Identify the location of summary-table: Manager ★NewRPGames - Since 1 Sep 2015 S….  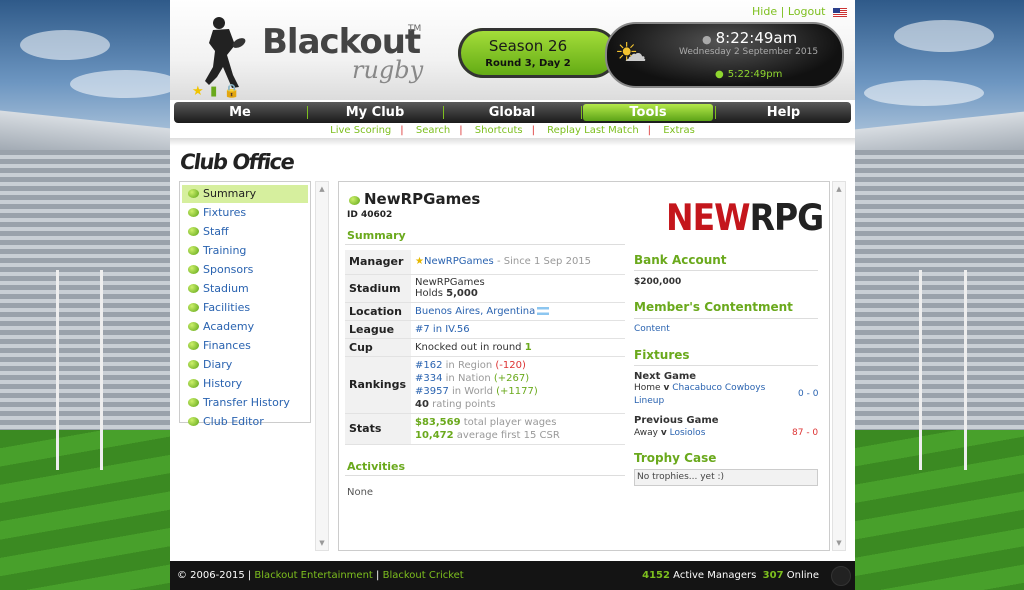
(485, 347).